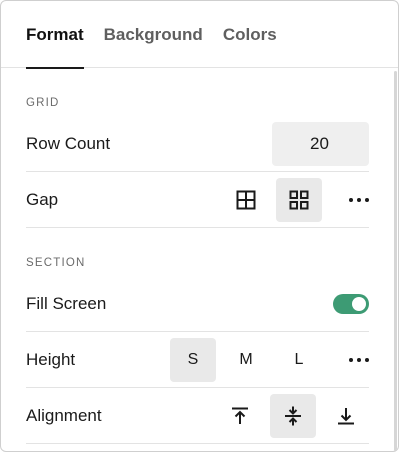 The image size is (399, 452). Describe the element at coordinates (43, 103) in the screenshot. I see `grid-section-label: GRID` at that location.